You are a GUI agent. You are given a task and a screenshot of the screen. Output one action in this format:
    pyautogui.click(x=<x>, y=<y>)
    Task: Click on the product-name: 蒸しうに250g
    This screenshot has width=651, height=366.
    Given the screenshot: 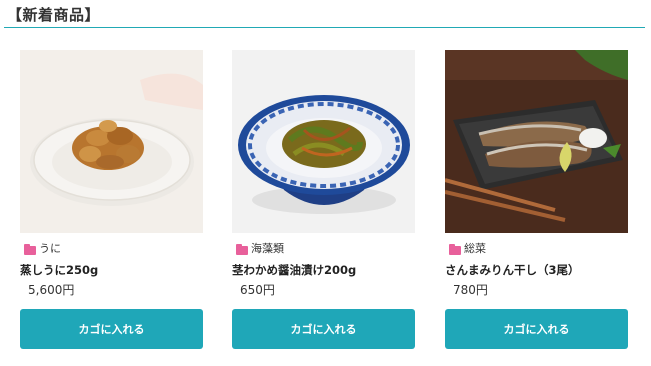 What is the action you would take?
    pyautogui.click(x=59, y=270)
    